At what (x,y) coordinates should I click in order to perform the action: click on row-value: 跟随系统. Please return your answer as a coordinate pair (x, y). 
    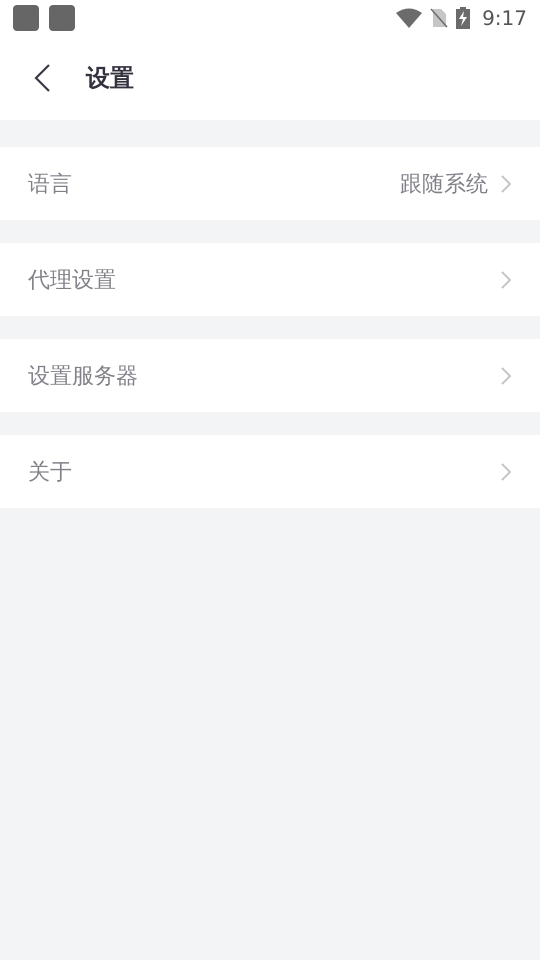
    Looking at the image, I should click on (444, 184).